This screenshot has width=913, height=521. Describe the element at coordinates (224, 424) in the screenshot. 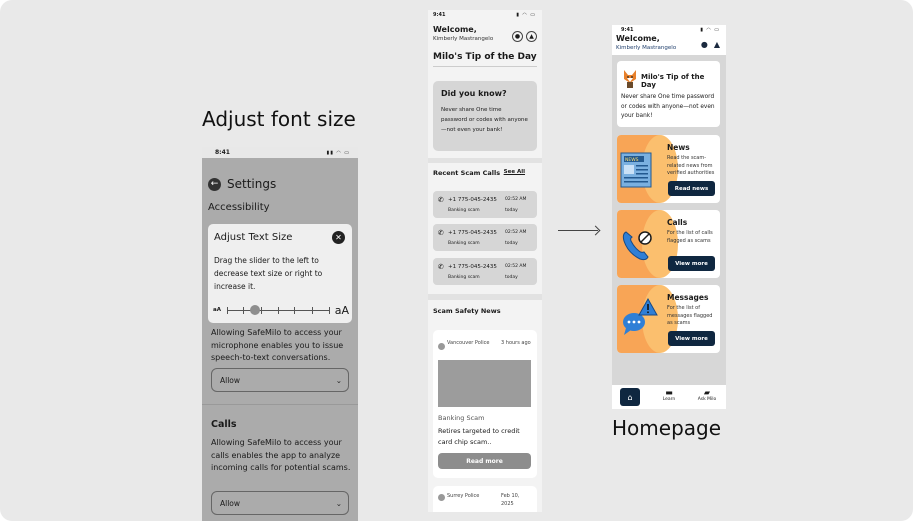

I see `section-title-calls: Calls` at that location.